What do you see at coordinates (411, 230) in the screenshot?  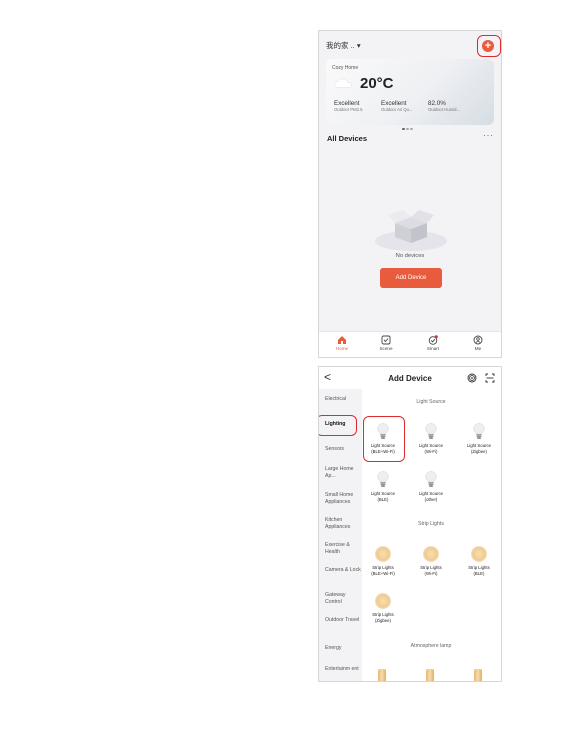 I see `empty-box-illustration` at bounding box center [411, 230].